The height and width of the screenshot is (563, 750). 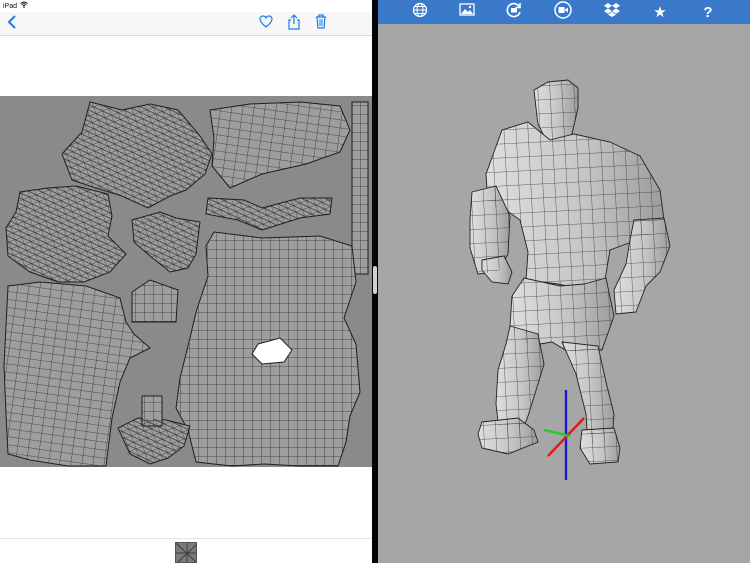 I want to click on device-label: iPad, so click(x=10, y=6).